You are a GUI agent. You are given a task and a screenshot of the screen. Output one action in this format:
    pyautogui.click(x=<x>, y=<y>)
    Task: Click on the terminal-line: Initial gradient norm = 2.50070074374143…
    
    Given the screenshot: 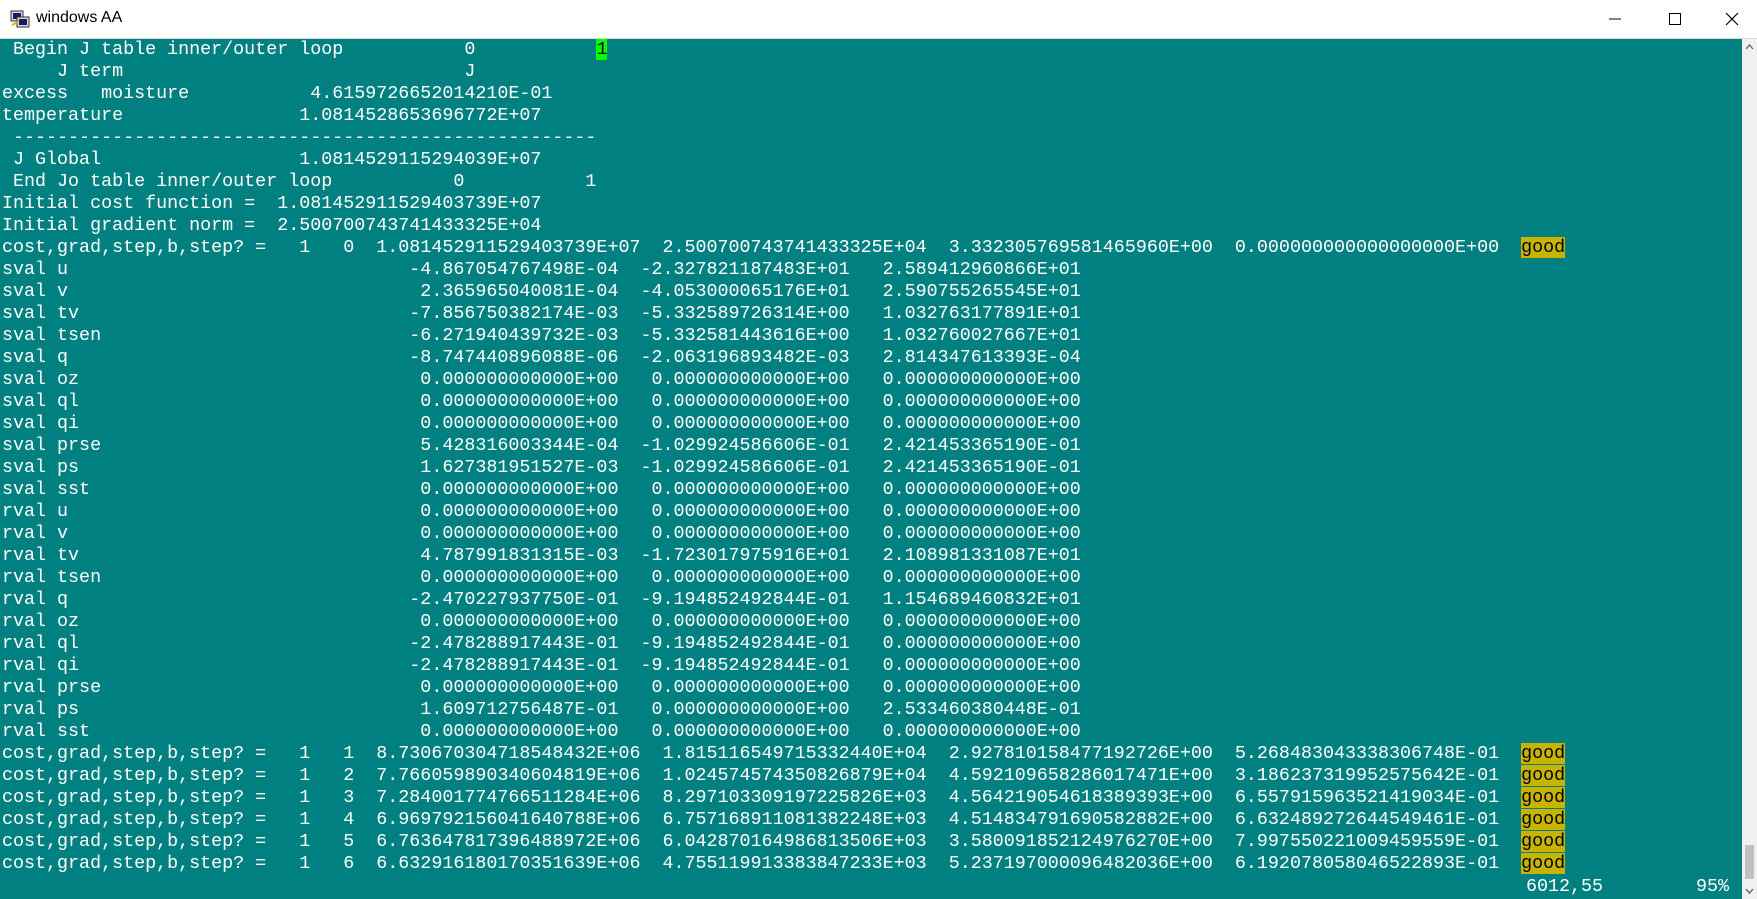 What is the action you would take?
    pyautogui.click(x=272, y=225)
    